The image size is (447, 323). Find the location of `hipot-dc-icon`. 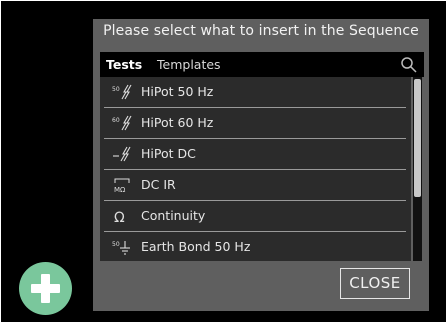

hipot-dc-icon is located at coordinates (122, 154).